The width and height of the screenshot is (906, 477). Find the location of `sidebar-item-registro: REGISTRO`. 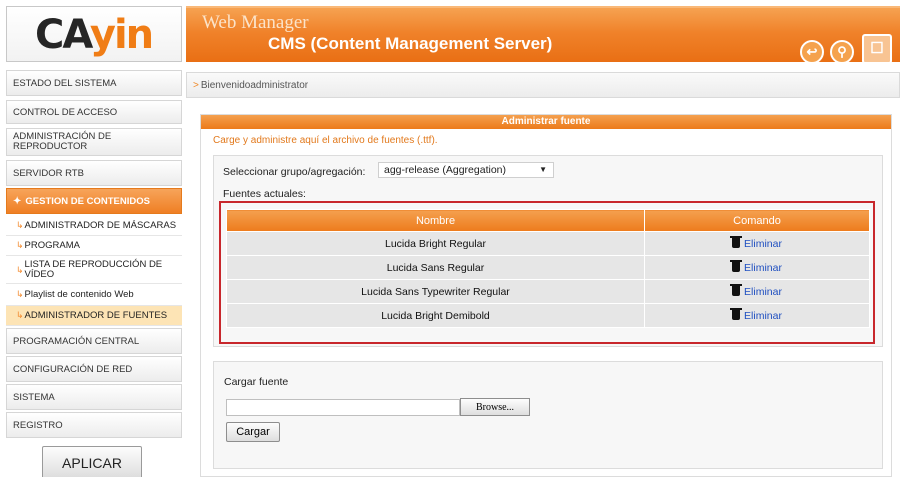

sidebar-item-registro: REGISTRO is located at coordinates (94, 425).